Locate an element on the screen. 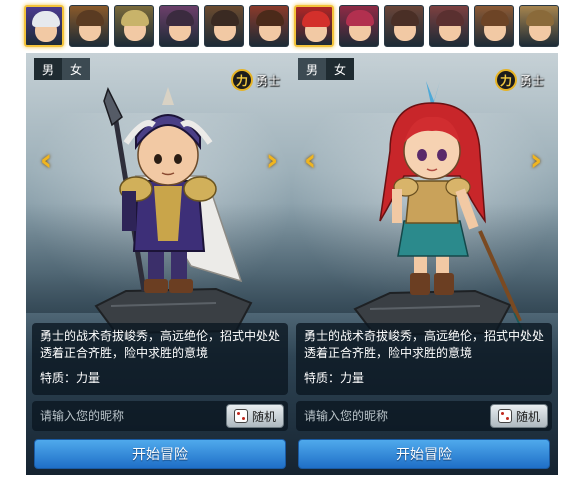  character-portrait-strip is located at coordinates (291, 27).